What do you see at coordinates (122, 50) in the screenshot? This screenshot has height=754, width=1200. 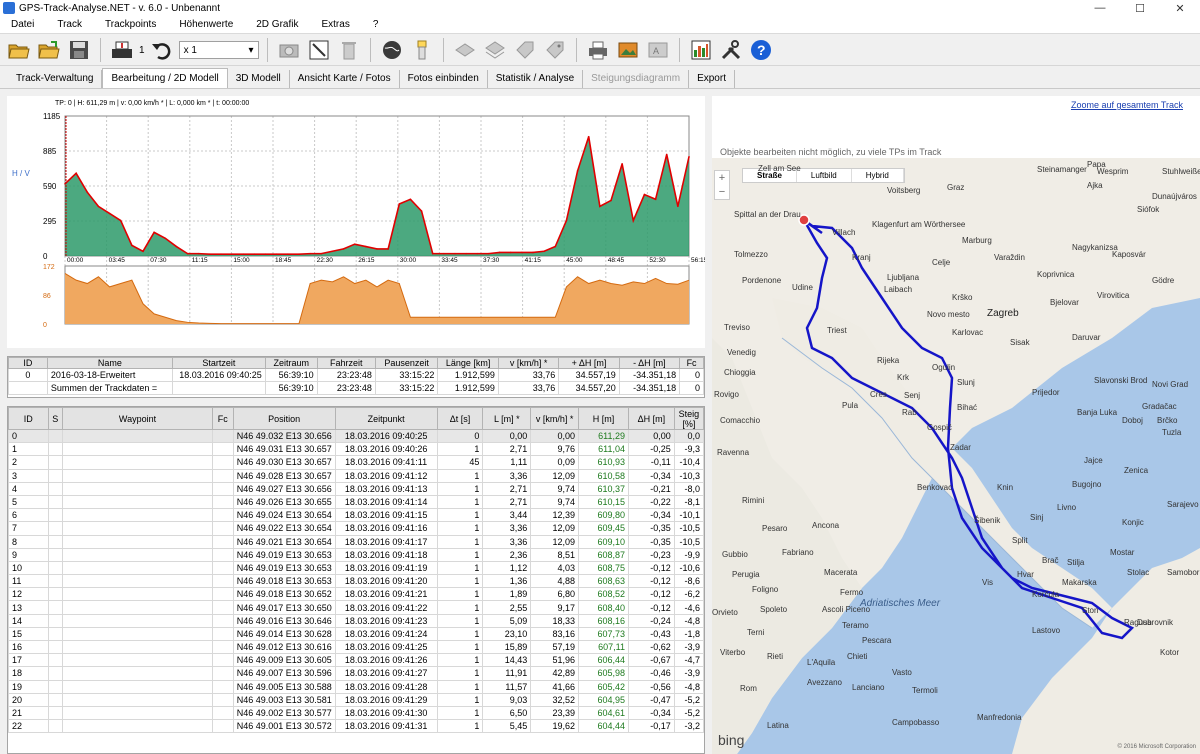 I see `device-transfer-icon` at bounding box center [122, 50].